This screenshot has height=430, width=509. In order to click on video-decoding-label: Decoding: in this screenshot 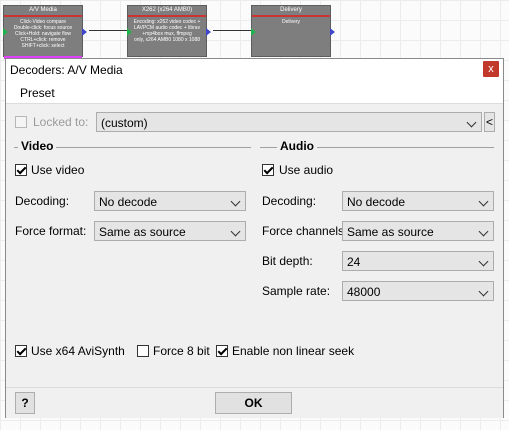, I will do `click(42, 201)`.